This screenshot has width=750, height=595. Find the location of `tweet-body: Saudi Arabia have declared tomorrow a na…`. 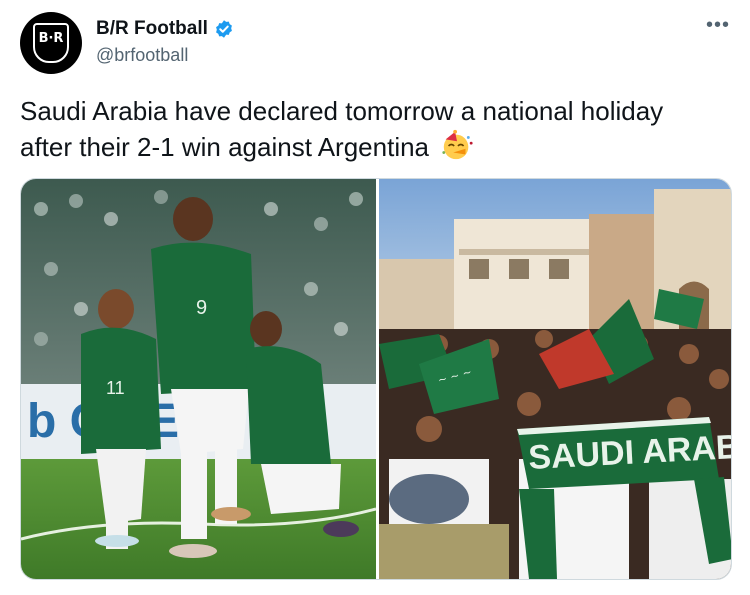

tweet-body: Saudi Arabia have declared tomorrow a na… is located at coordinates (342, 129).